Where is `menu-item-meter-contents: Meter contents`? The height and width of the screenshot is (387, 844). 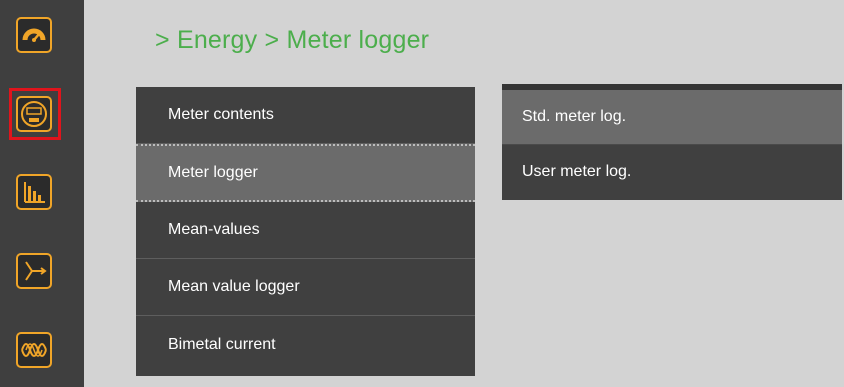
menu-item-meter-contents: Meter contents is located at coordinates (305, 115).